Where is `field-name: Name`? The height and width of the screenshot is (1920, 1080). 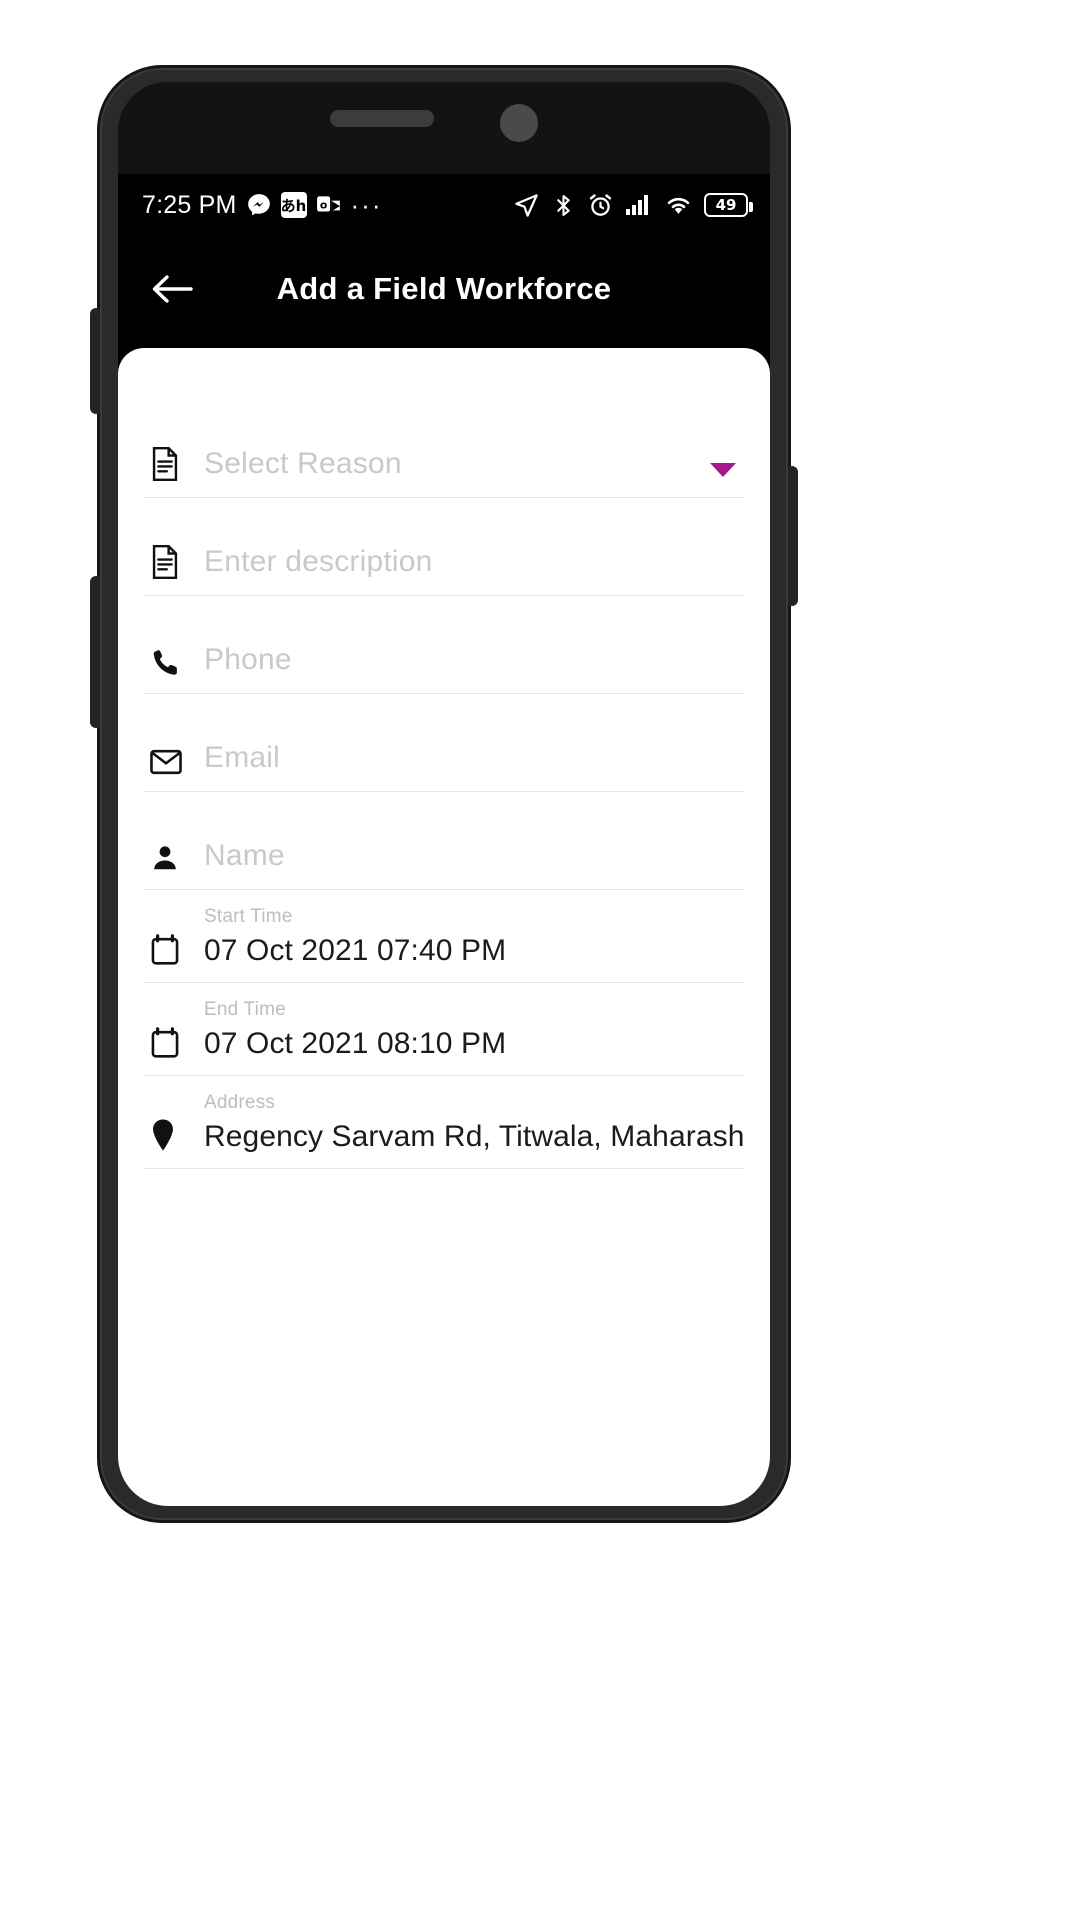 field-name: Name is located at coordinates (444, 841).